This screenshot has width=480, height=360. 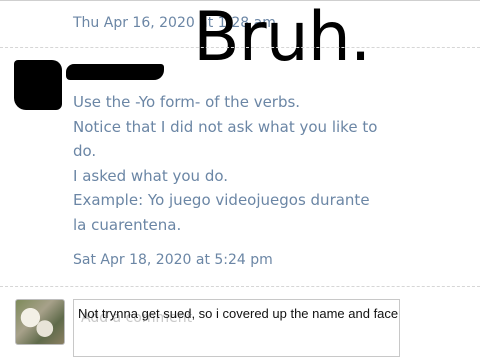 I want to click on reply-line: do., so click(x=85, y=151).